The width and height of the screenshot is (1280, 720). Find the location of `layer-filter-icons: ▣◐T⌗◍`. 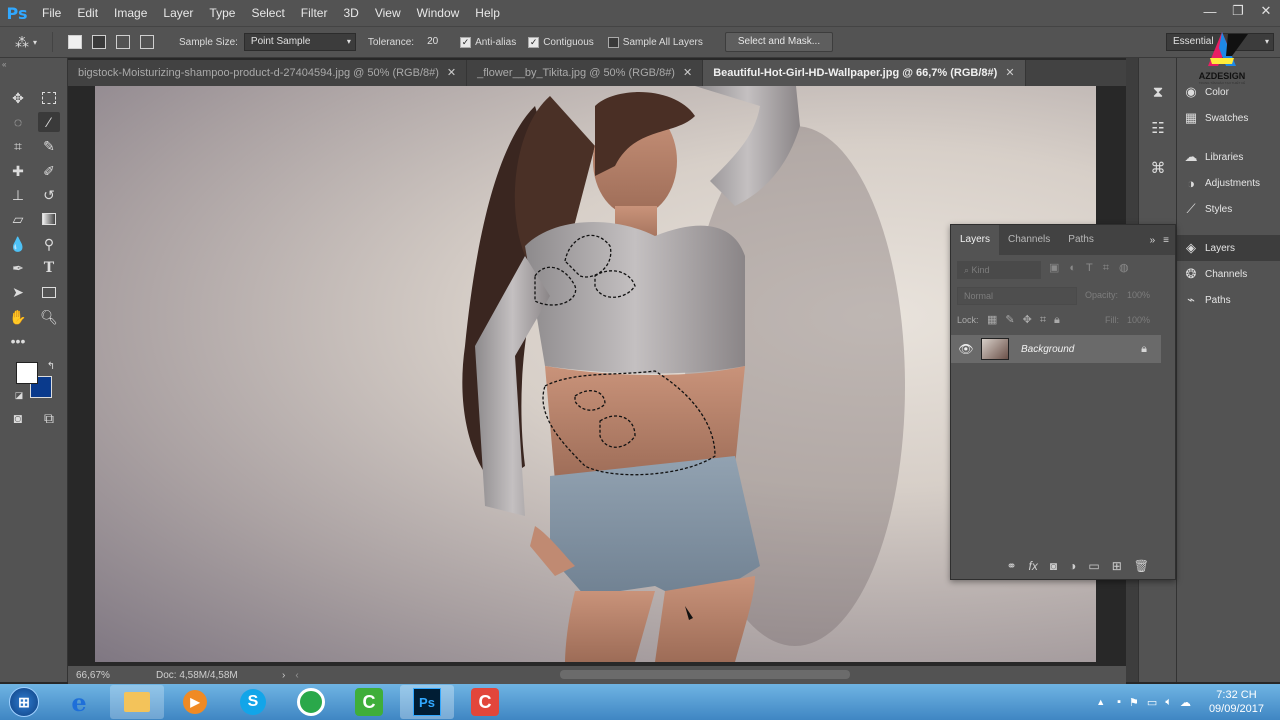

layer-filter-icons: ▣◐T⌗◍ is located at coordinates (1094, 268).